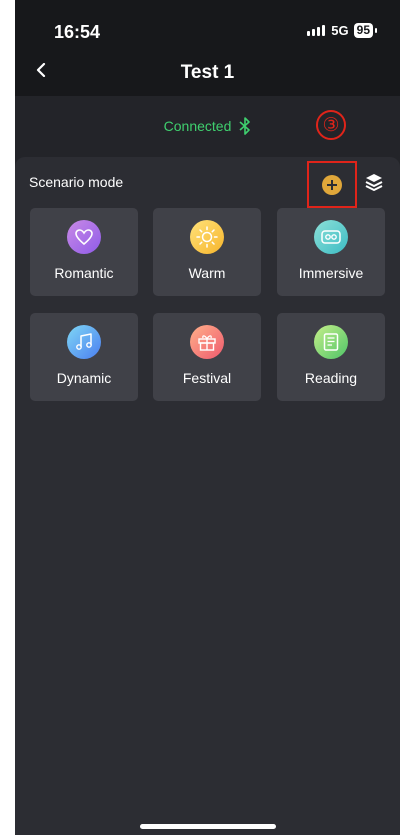  What do you see at coordinates (374, 182) in the screenshot?
I see `layers-icon` at bounding box center [374, 182].